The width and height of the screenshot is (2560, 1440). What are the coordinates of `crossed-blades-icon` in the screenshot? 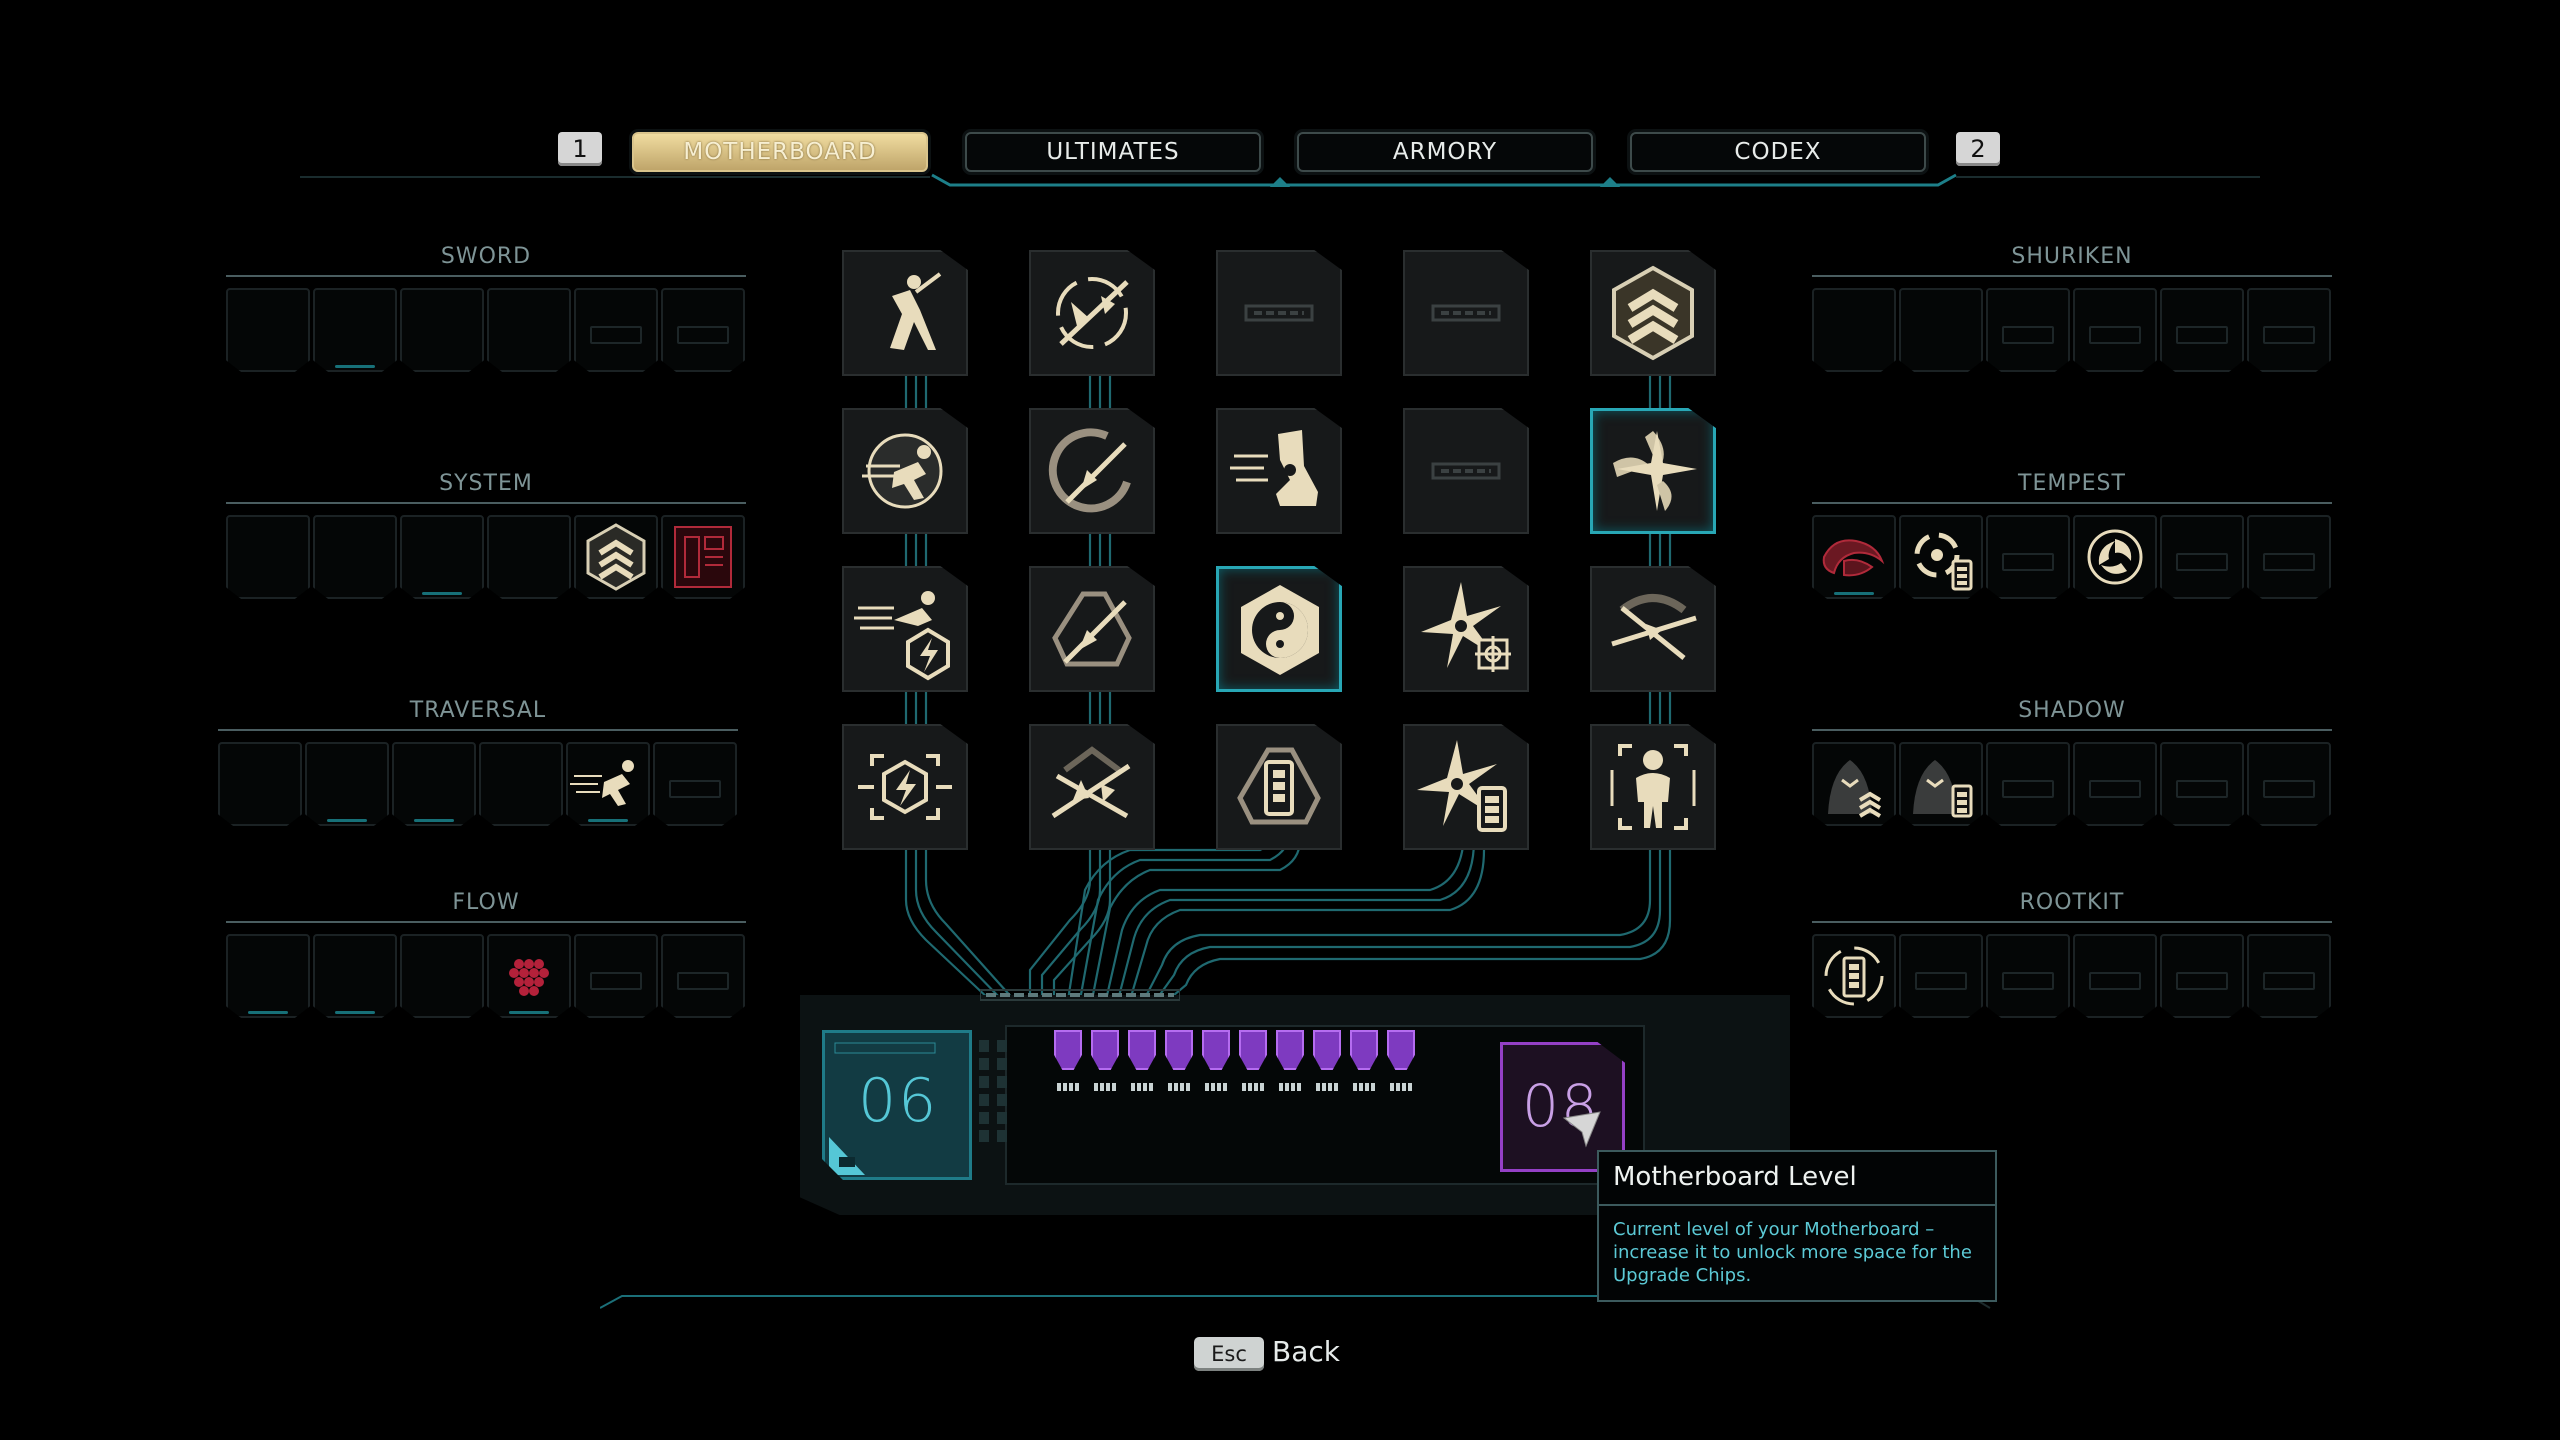 It's located at (1654, 627).